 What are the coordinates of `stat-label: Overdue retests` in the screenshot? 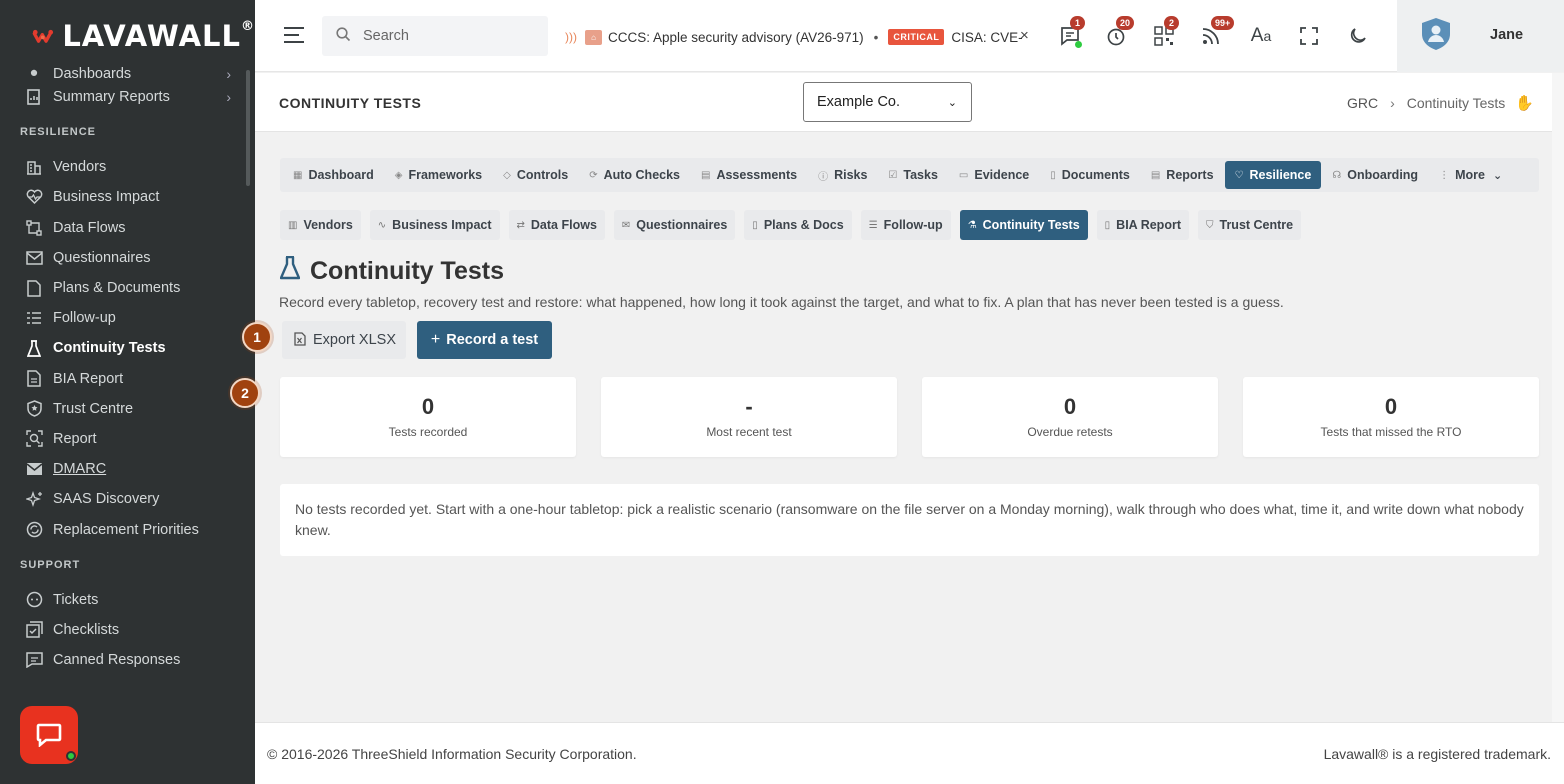 It's located at (1070, 432).